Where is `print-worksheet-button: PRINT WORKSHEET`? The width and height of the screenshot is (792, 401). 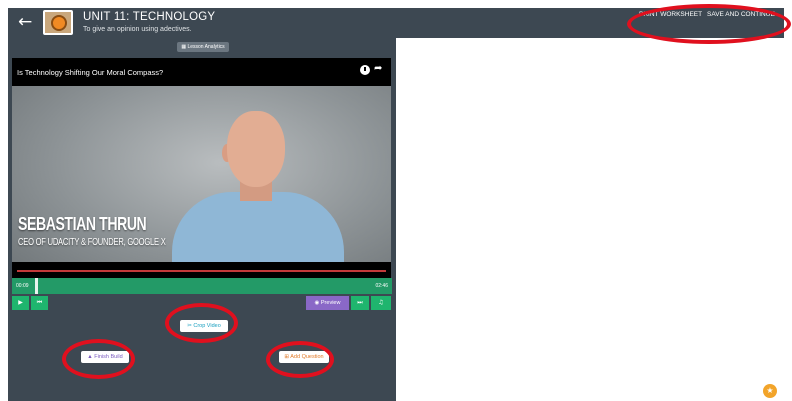
print-worksheet-button: PRINT WORKSHEET is located at coordinates (670, 14).